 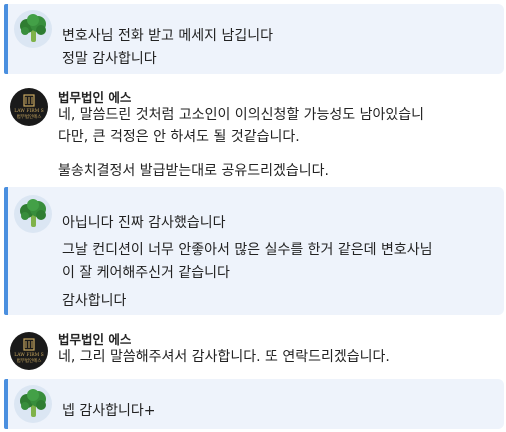 I want to click on message-text: 아닙니다 진짜 감사했습니다, so click(x=144, y=223).